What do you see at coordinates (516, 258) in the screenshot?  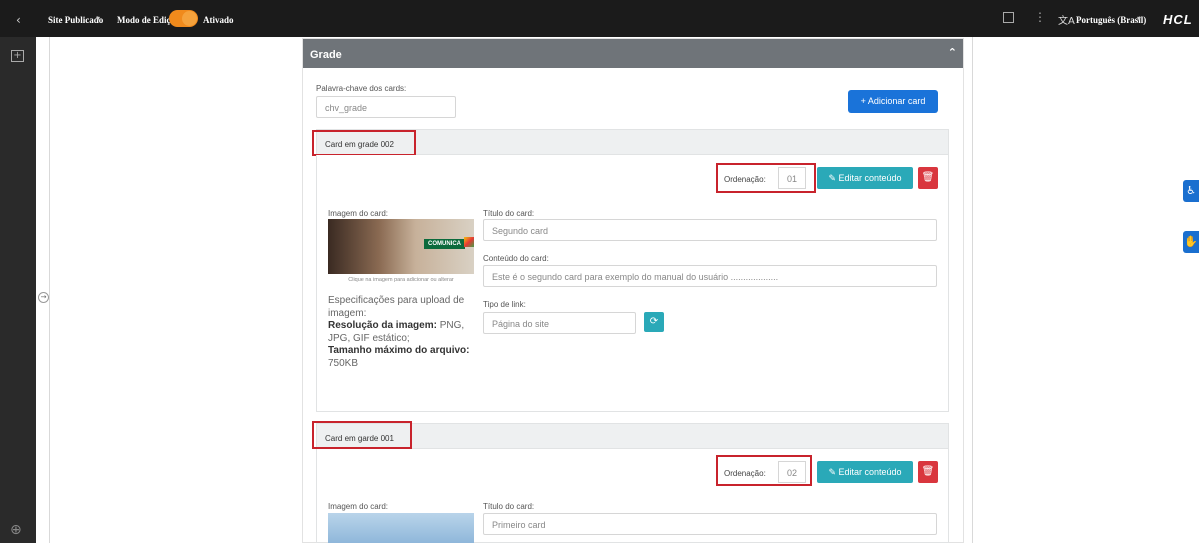 I see `content-label: Conteúdo do card:` at bounding box center [516, 258].